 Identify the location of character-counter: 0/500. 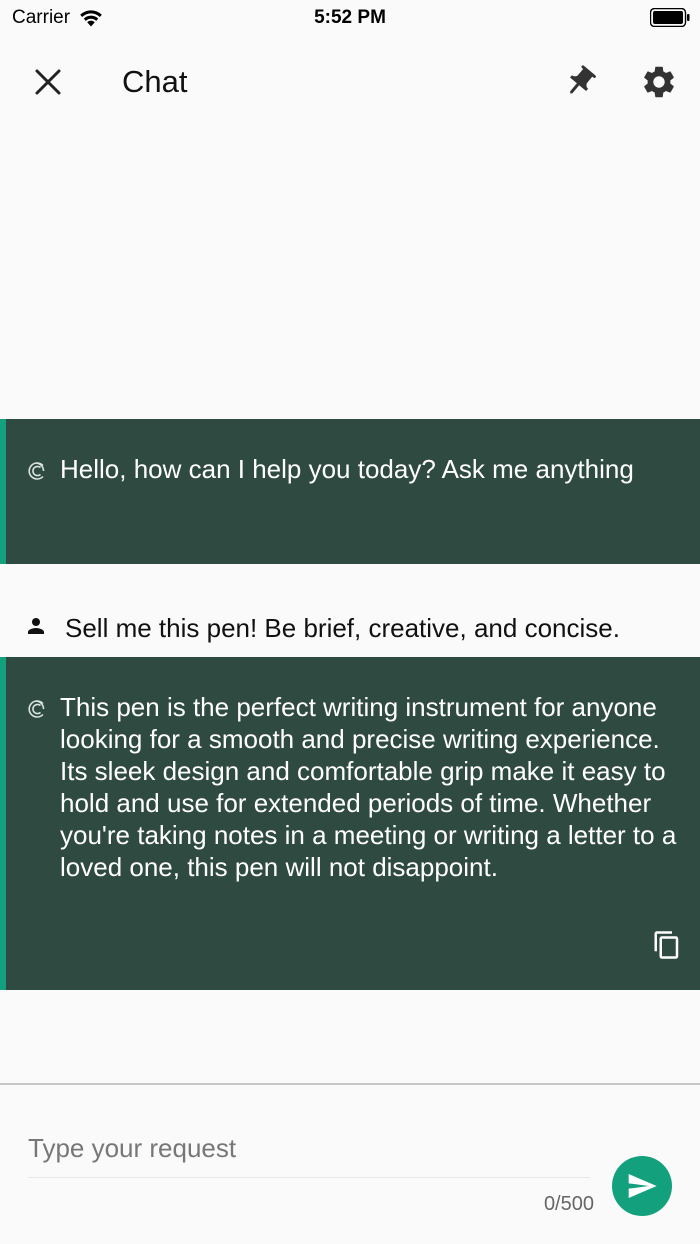
(568, 1204).